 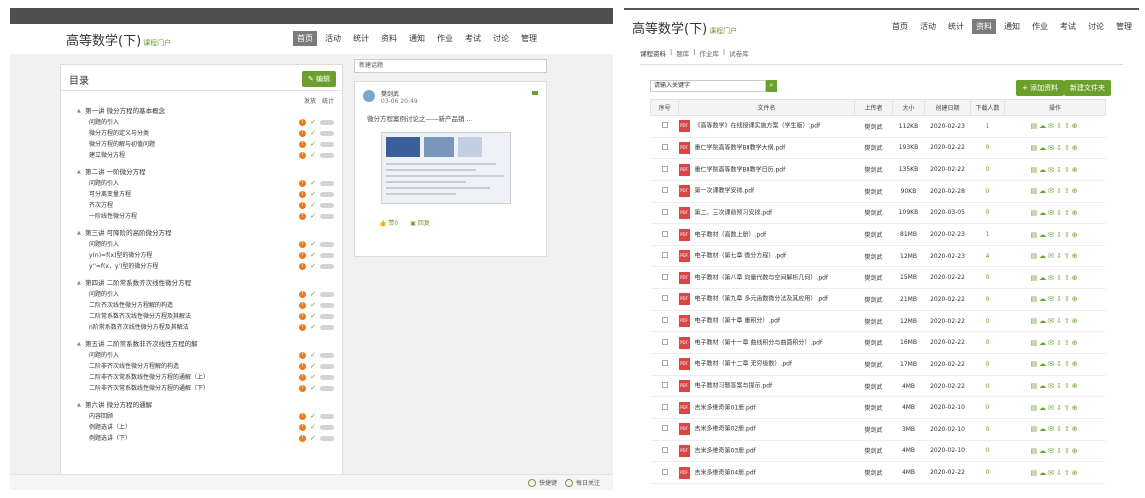 I want to click on reply-button: ▣ 回复, so click(x=420, y=222).